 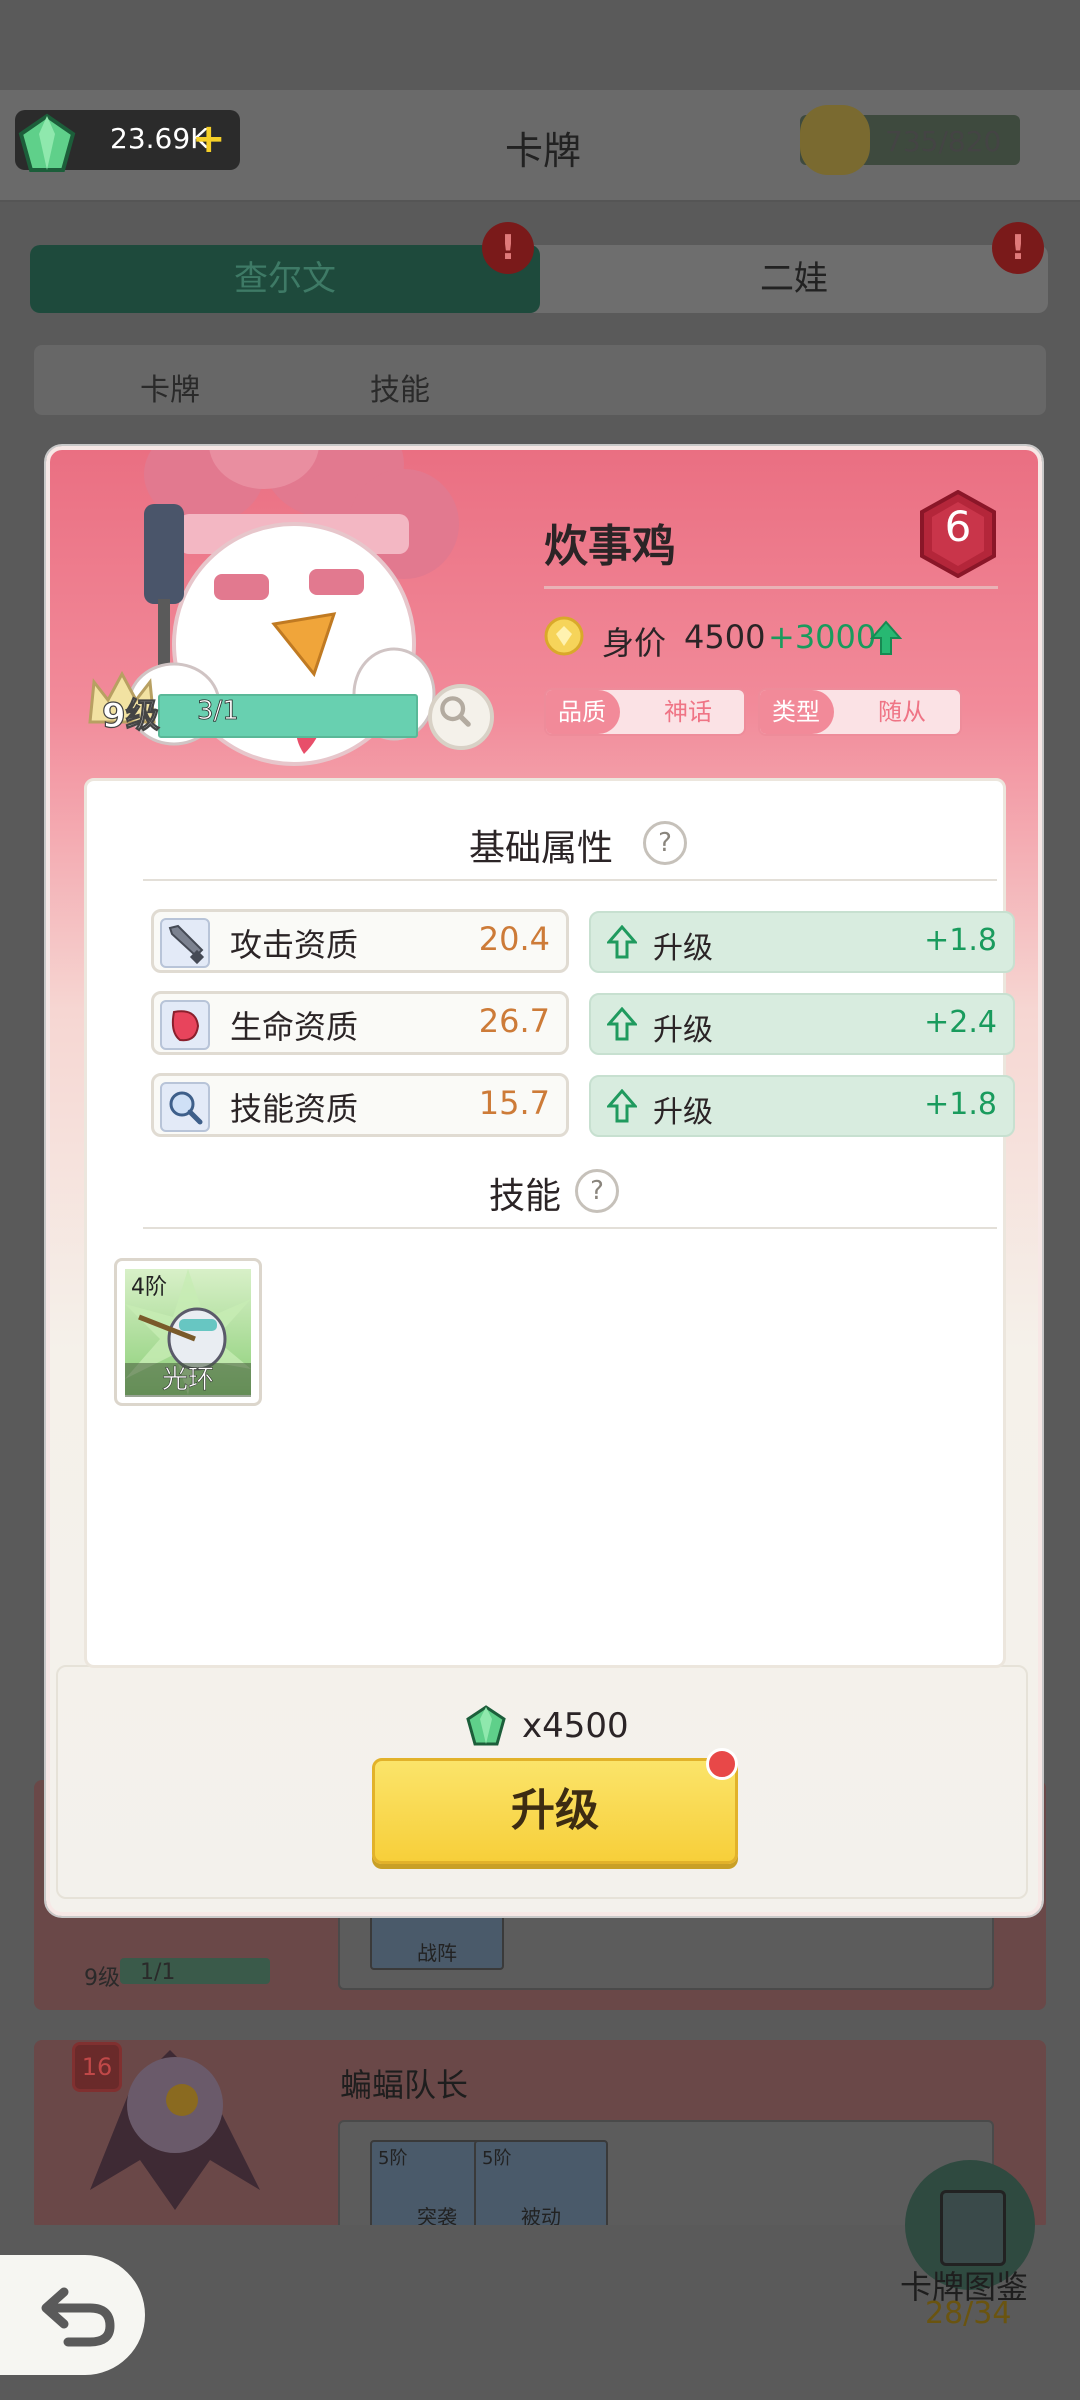 What do you see at coordinates (973, 2228) in the screenshot?
I see `book-icon` at bounding box center [973, 2228].